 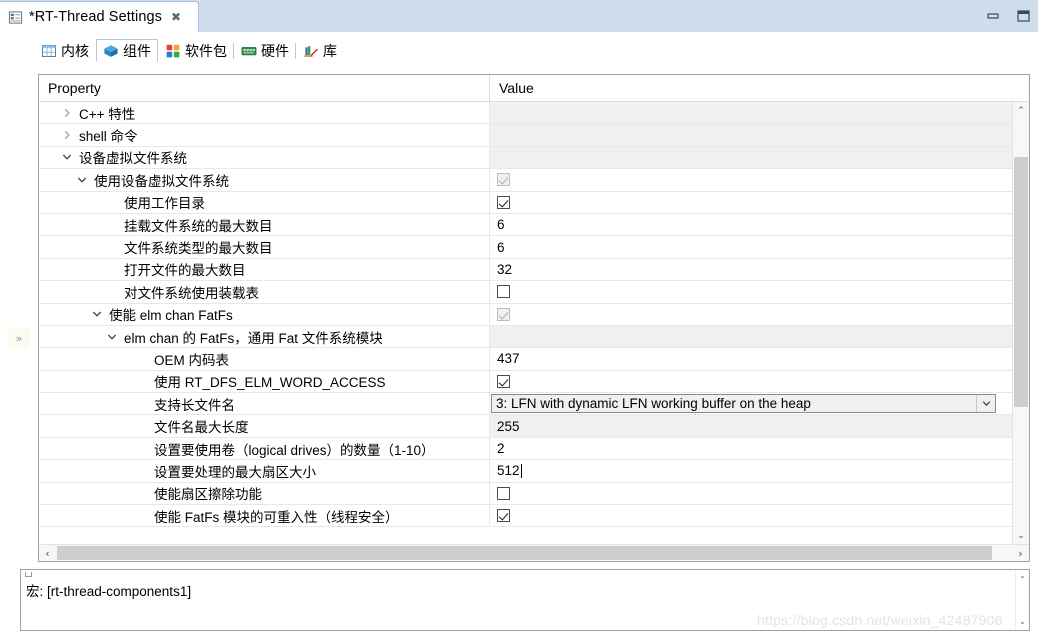 What do you see at coordinates (176, 17) in the screenshot?
I see `close-icon: ✖` at bounding box center [176, 17].